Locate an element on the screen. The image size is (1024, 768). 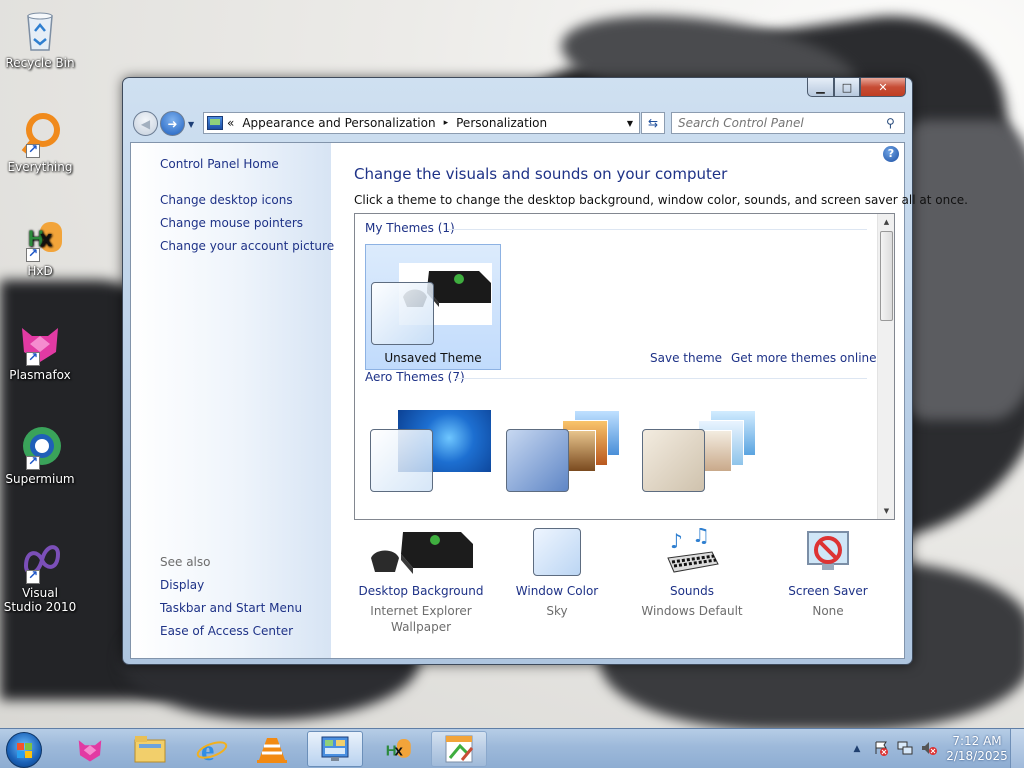
svg-text: x is located at coordinates (46, 238).